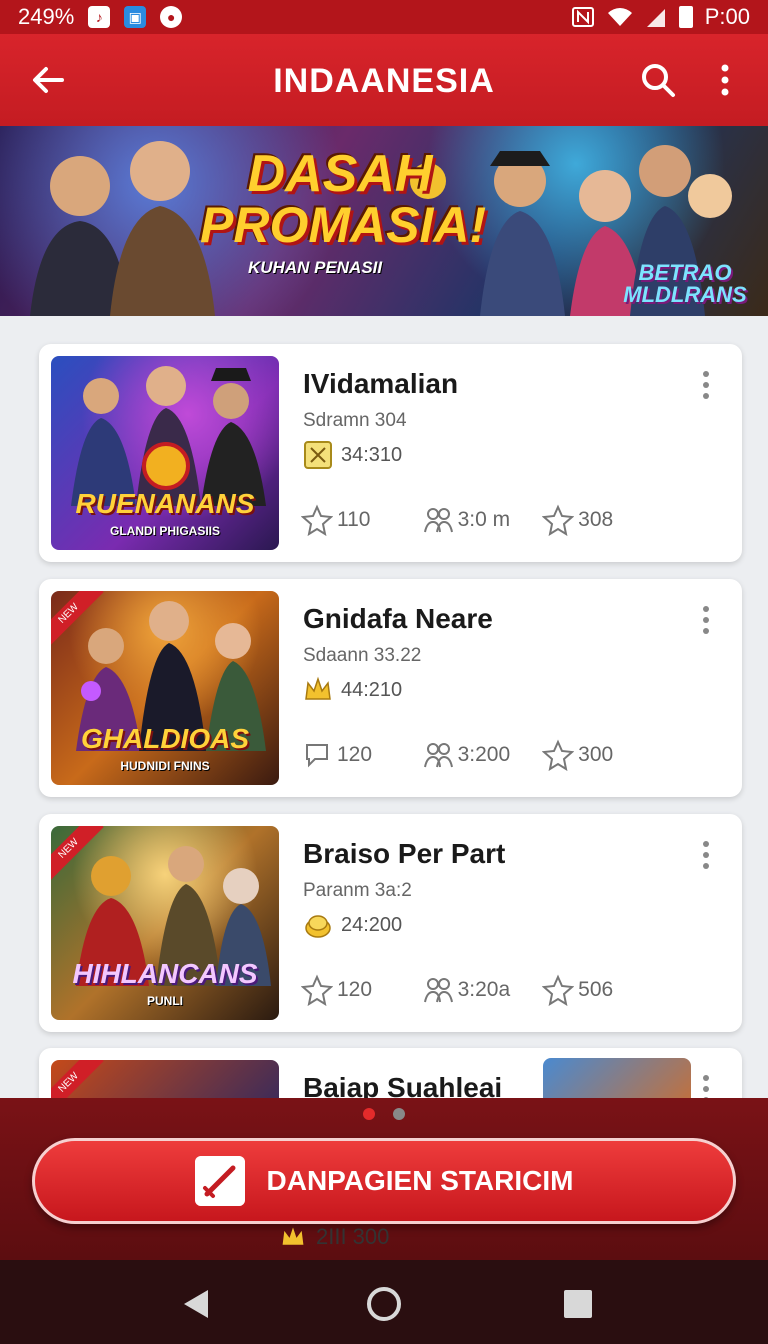  Describe the element at coordinates (655, 18) in the screenshot. I see `signal-icon` at that location.